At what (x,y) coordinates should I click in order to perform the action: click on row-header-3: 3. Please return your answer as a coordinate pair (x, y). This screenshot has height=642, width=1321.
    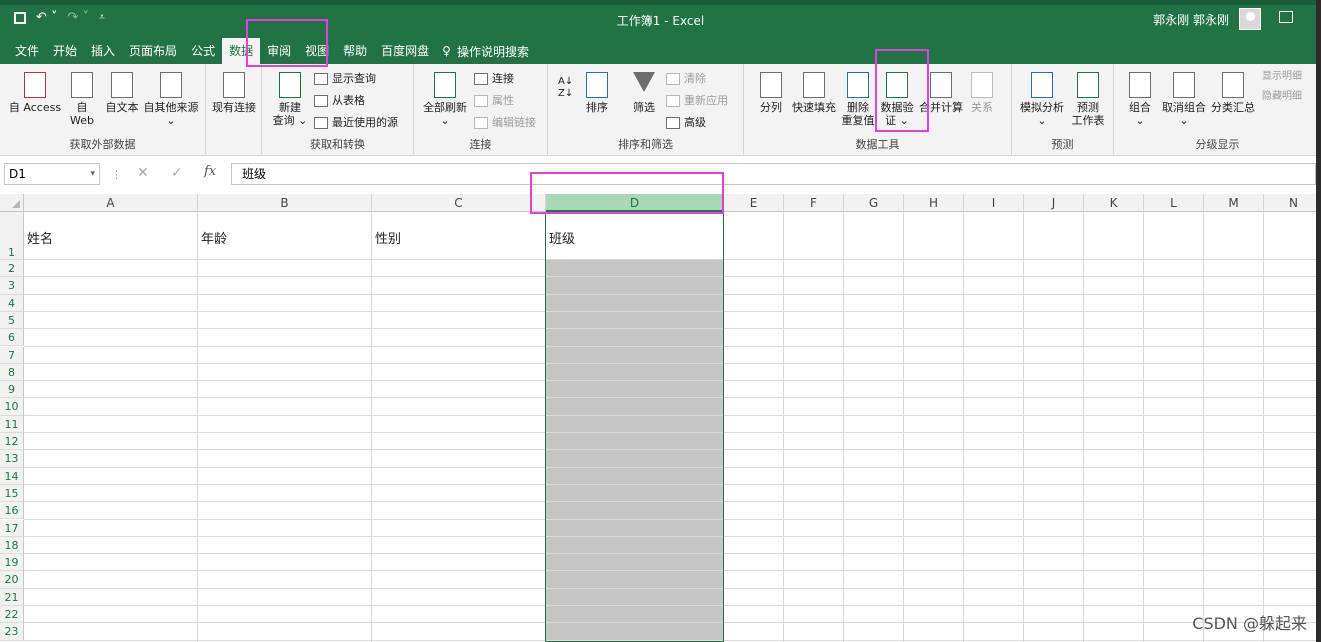
    Looking at the image, I should click on (12, 286).